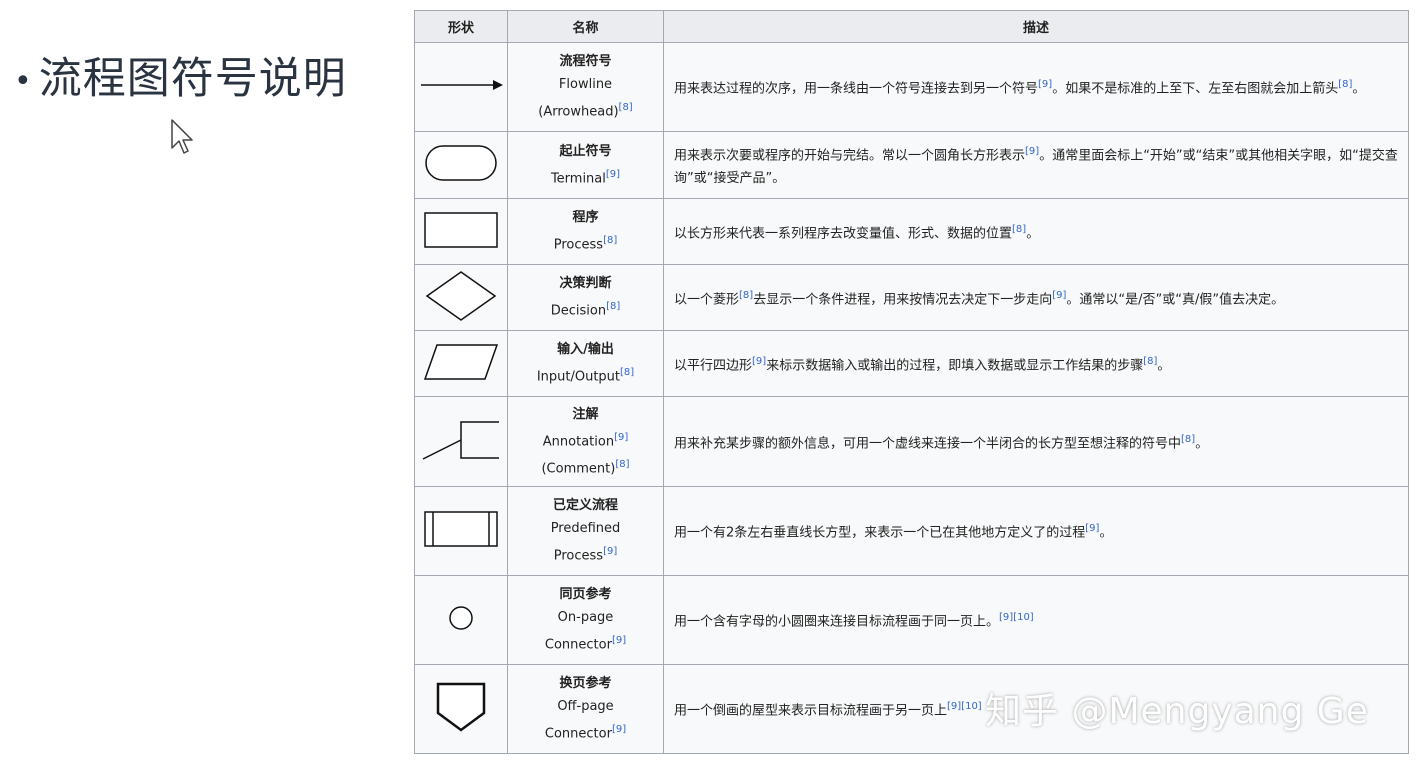 This screenshot has width=1418, height=769. I want to click on name-en: (Comment), so click(578, 469).